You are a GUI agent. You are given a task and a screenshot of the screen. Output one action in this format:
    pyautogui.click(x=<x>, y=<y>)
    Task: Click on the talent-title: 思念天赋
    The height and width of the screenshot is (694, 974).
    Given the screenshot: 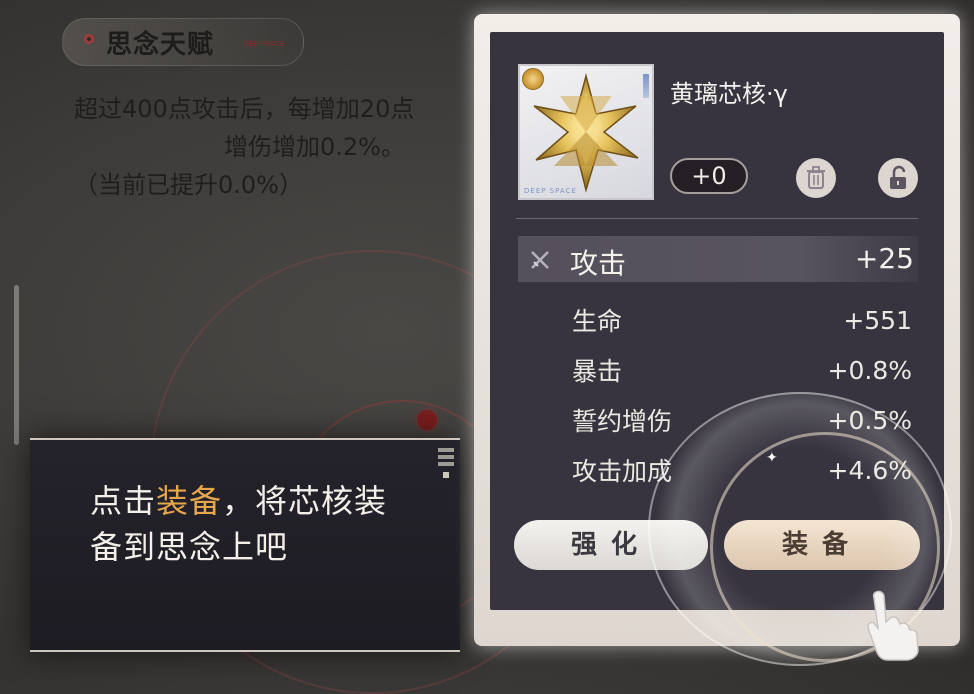 What is the action you would take?
    pyautogui.click(x=160, y=45)
    